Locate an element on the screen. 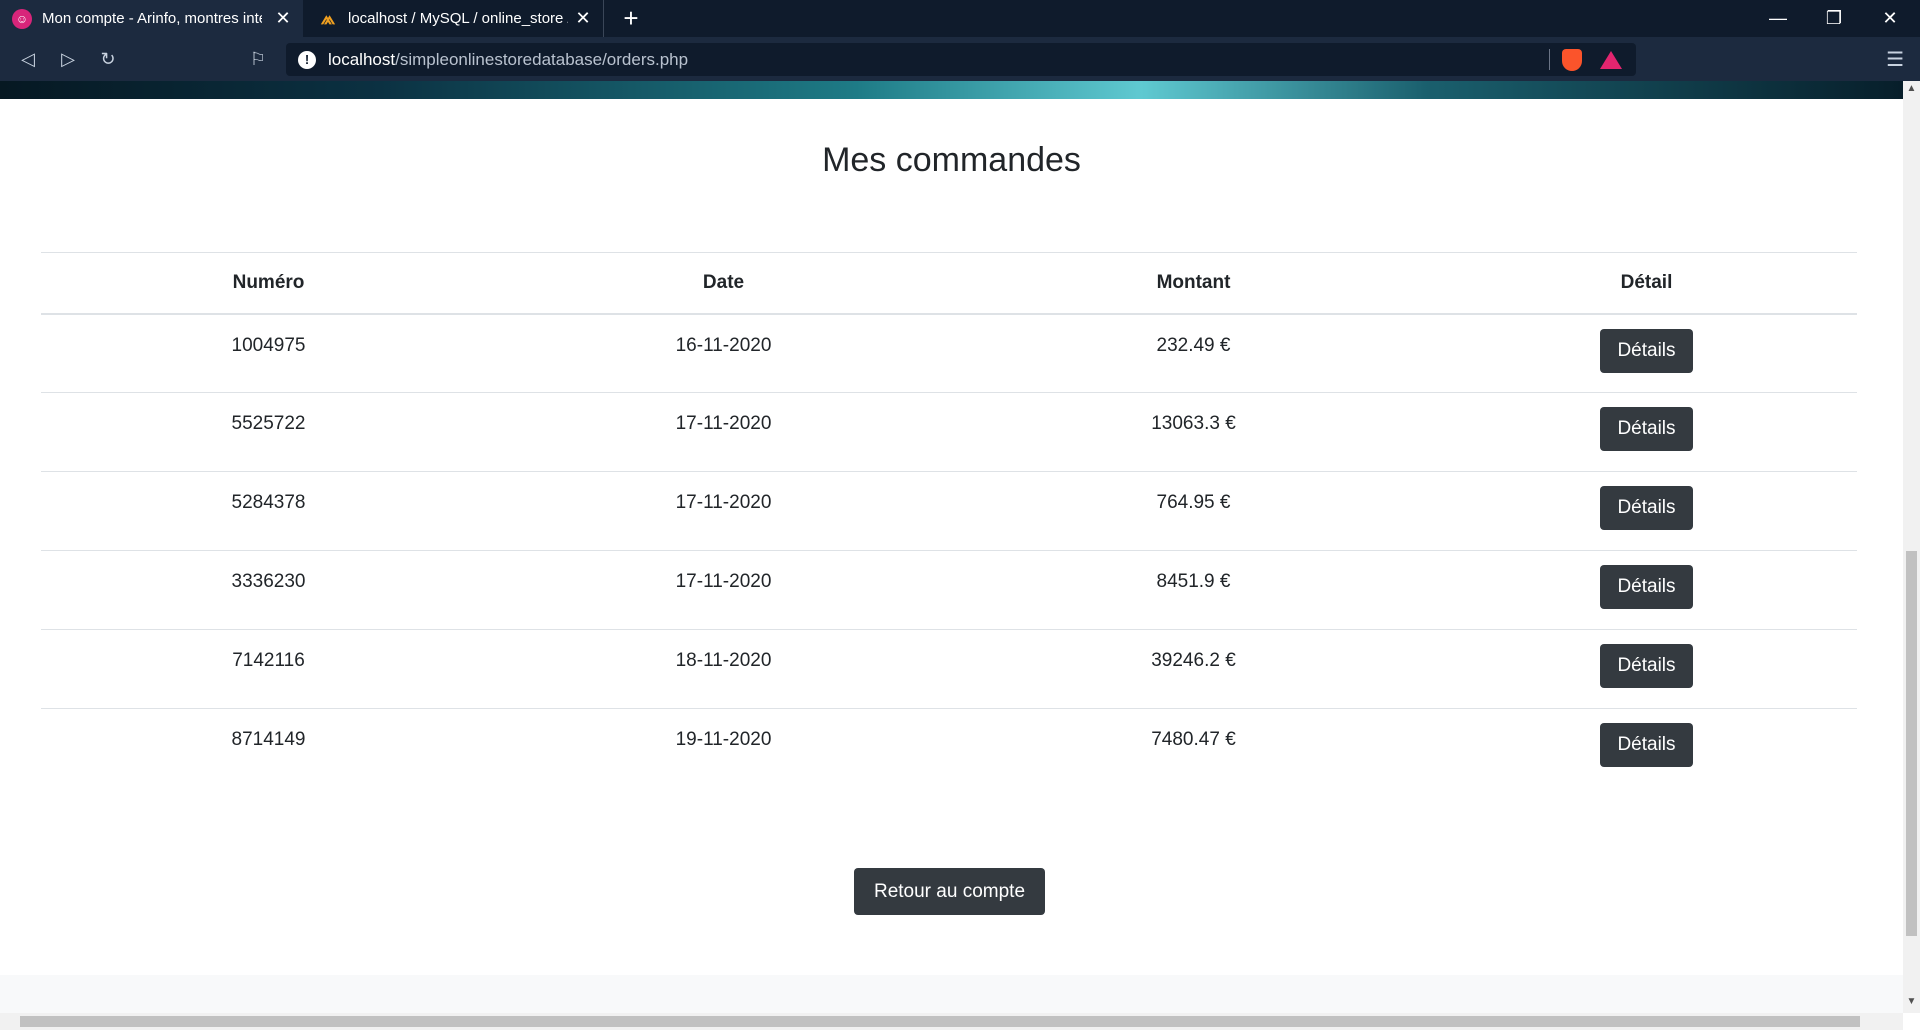 Image resolution: width=1920 pixels, height=1030 pixels. site-info-icon: ! is located at coordinates (307, 59).